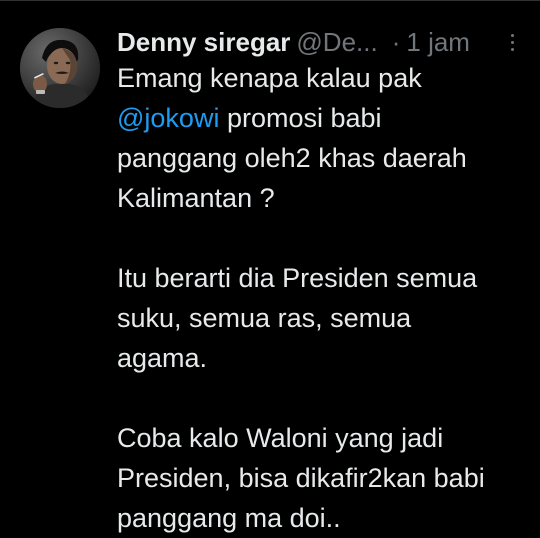  I want to click on text-line: panggang oleh2 khas daerah, so click(292, 158).